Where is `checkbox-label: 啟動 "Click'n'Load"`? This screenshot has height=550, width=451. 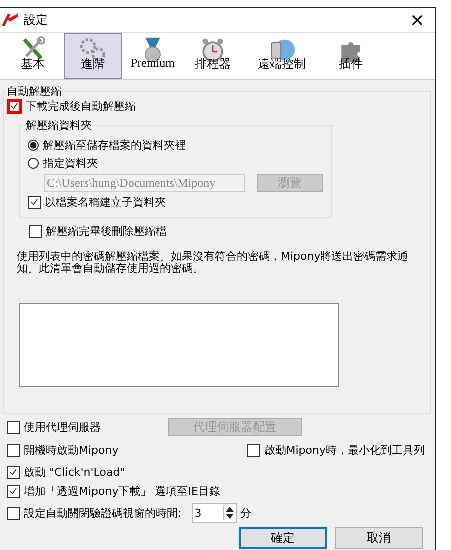 checkbox-label: 啟動 "Click'n'Load" is located at coordinates (75, 472).